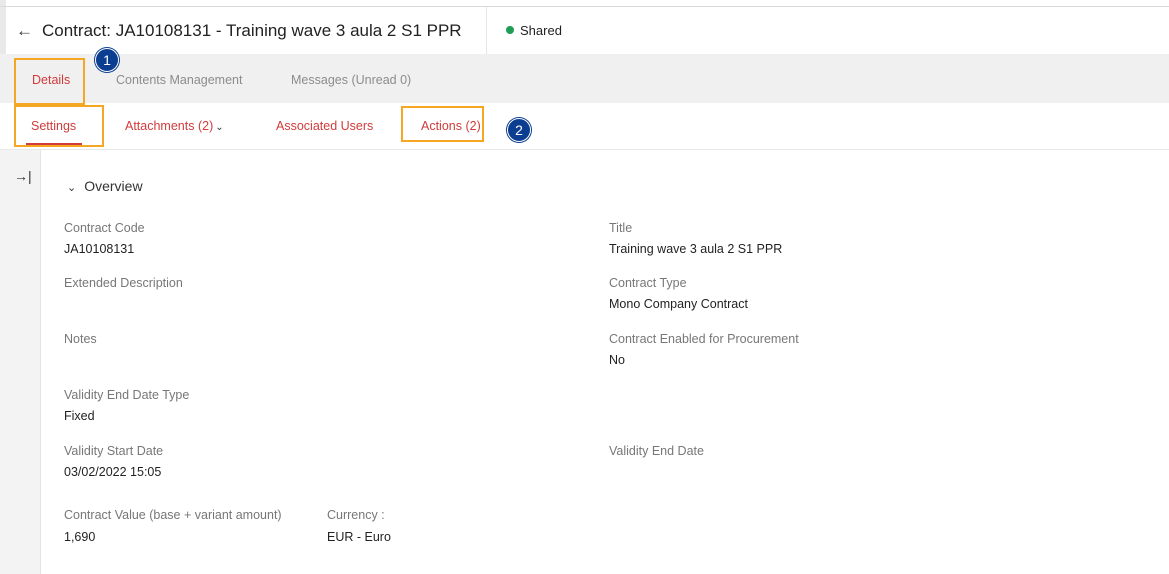 The width and height of the screenshot is (1169, 574). Describe the element at coordinates (648, 283) in the screenshot. I see `contract-type-label: Contract Type` at that location.